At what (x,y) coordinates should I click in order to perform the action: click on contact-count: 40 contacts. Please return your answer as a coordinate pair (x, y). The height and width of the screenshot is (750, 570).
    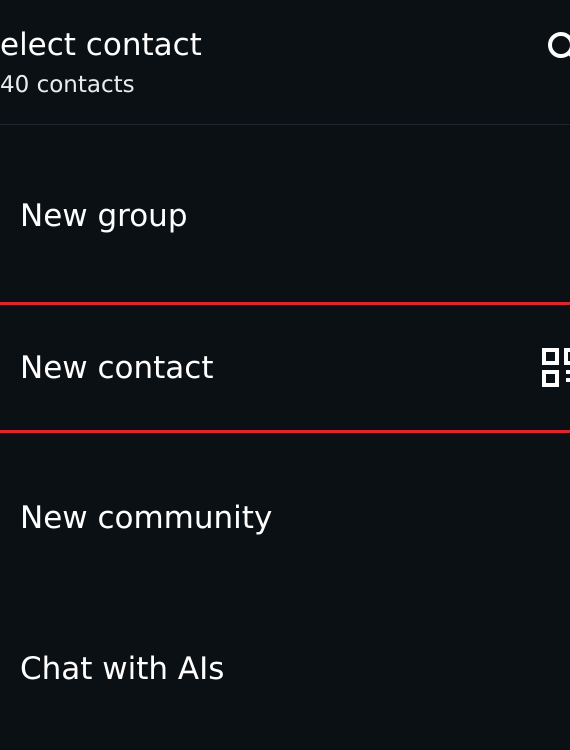
    Looking at the image, I should click on (68, 85).